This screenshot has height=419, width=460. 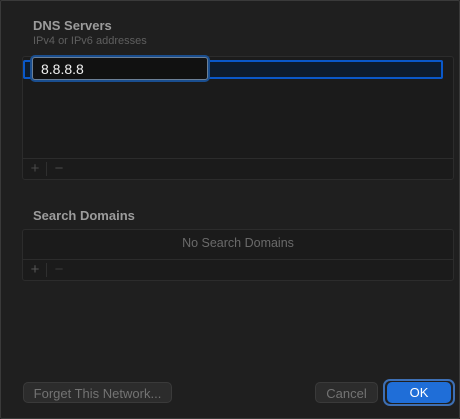 I want to click on dns-servers-subtitle: IPv4 or IPv6 addresses, so click(x=90, y=41).